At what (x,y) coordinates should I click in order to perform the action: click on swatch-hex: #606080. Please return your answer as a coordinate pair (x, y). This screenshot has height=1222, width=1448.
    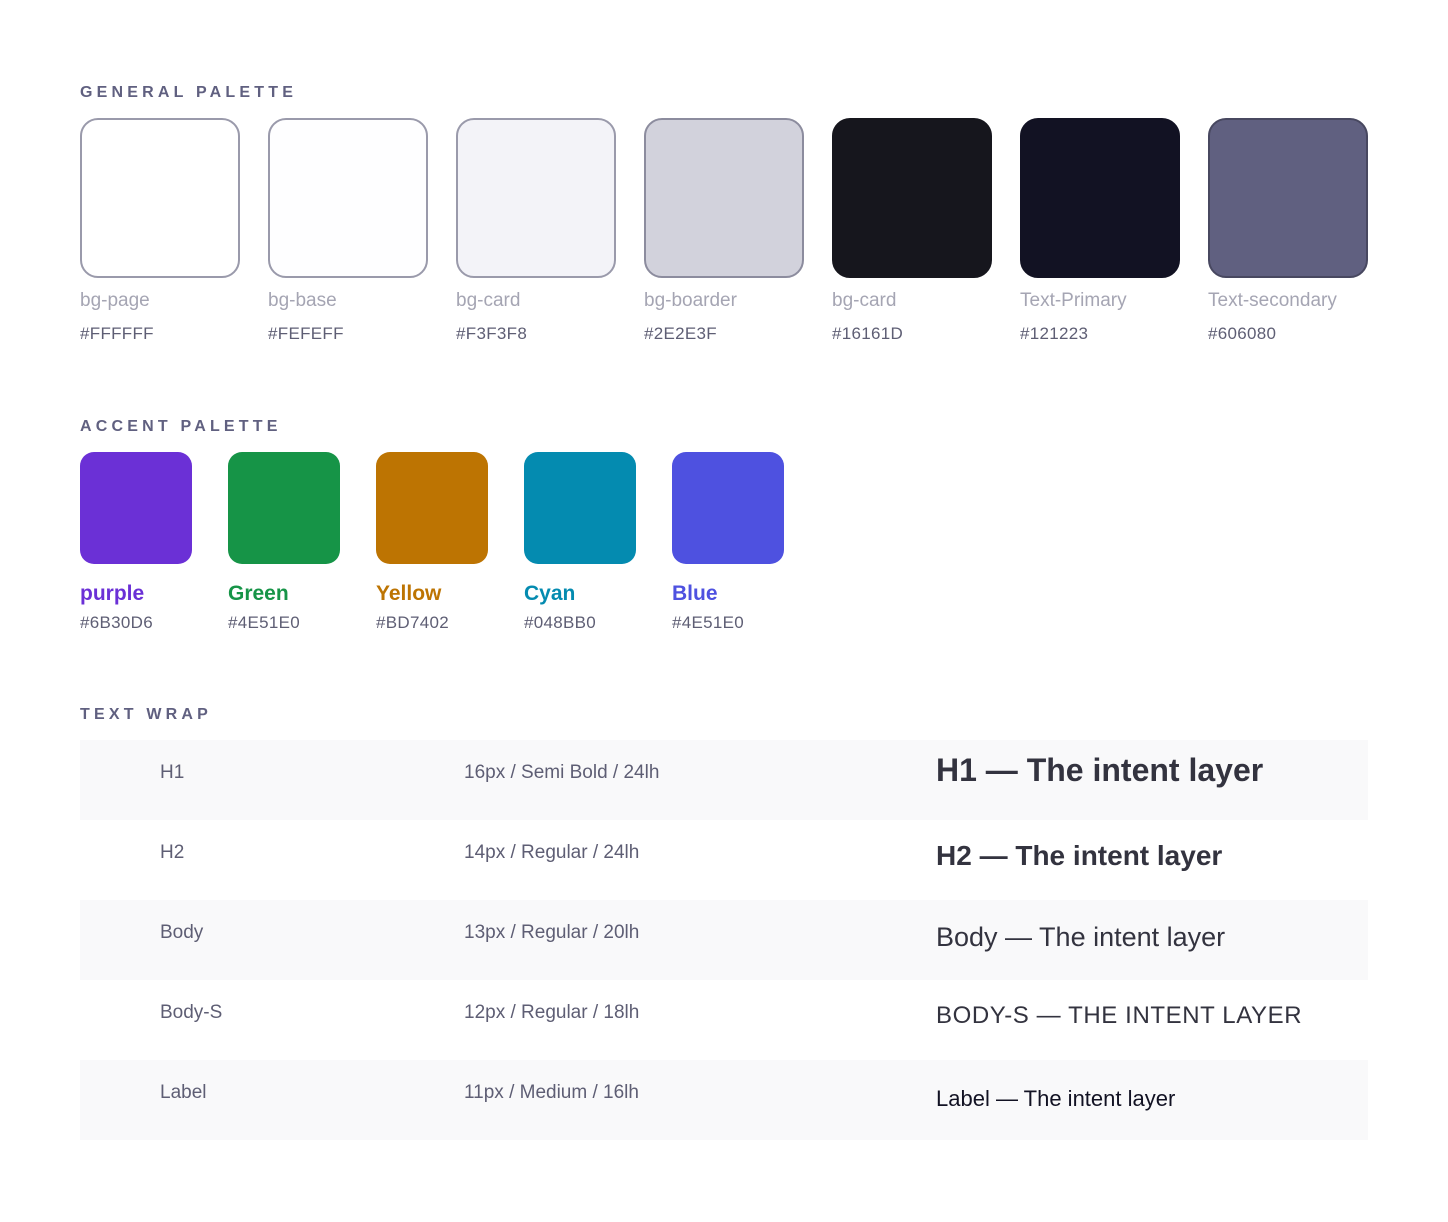
    Looking at the image, I should click on (1242, 333).